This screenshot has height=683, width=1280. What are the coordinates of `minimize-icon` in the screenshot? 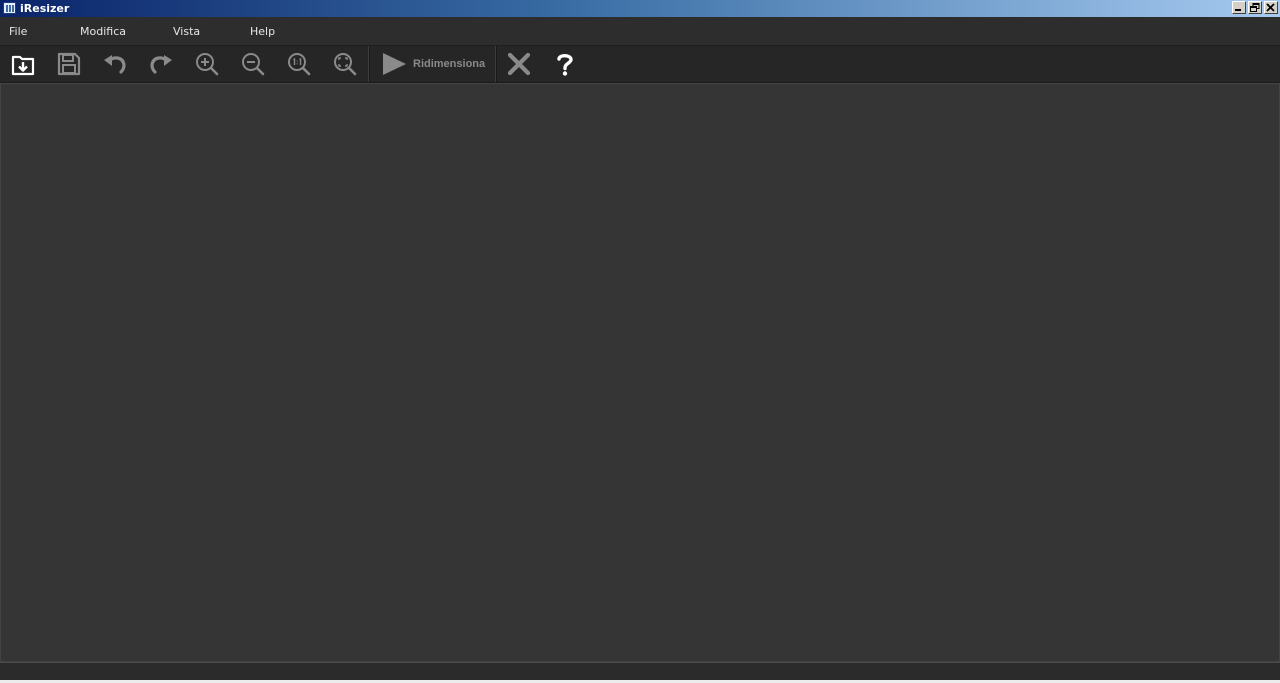 It's located at (1238, 10).